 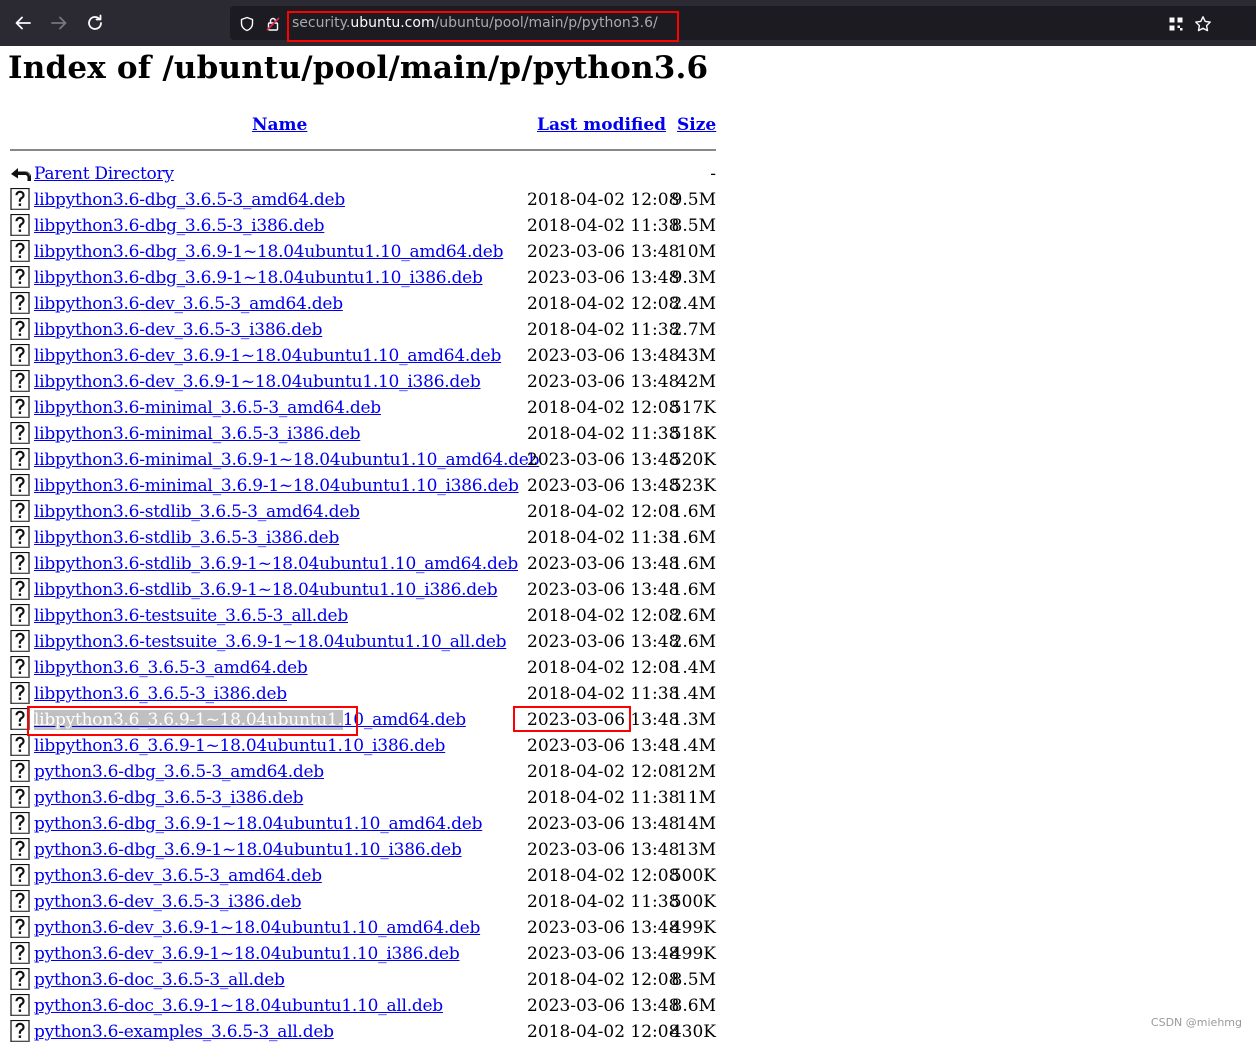 What do you see at coordinates (189, 200) in the screenshot?
I see `file-link: libpython3.6-dbg_3.6.5-3_amd64.deb` at bounding box center [189, 200].